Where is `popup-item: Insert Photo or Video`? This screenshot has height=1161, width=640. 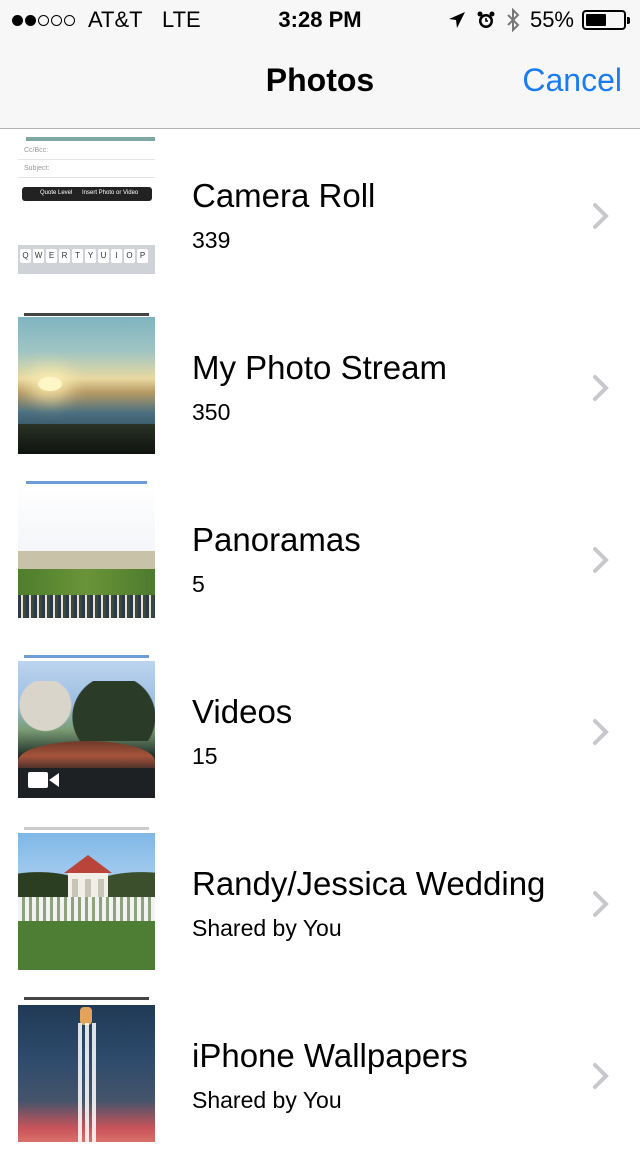 popup-item: Insert Photo or Video is located at coordinates (110, 193).